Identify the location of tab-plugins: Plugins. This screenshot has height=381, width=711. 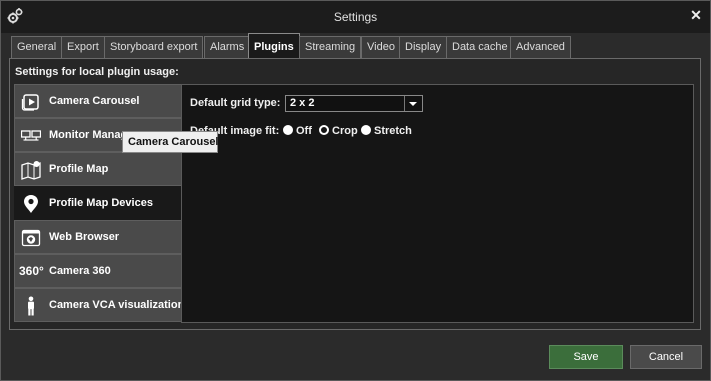
(274, 45).